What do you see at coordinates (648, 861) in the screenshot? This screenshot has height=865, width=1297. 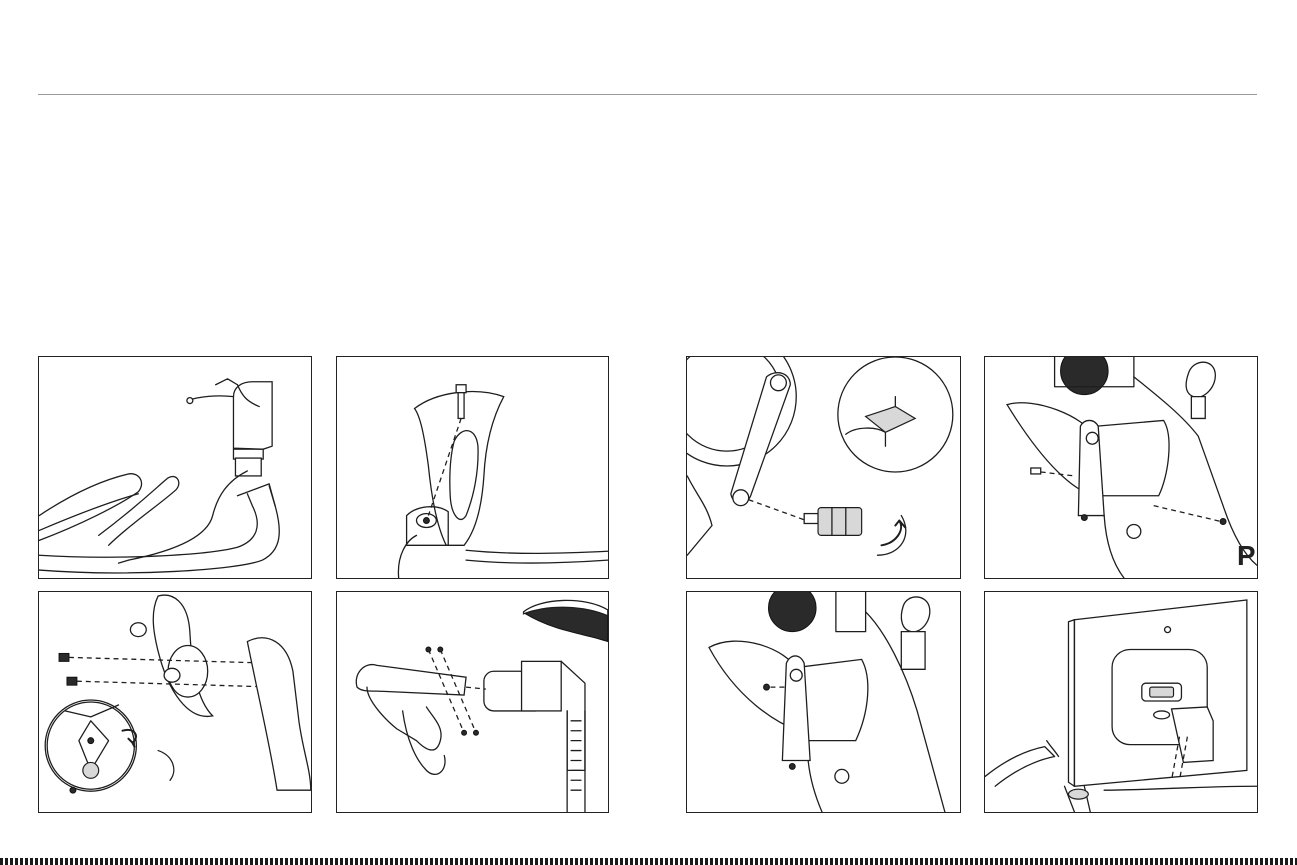 I see `page-bottom-edge` at bounding box center [648, 861].